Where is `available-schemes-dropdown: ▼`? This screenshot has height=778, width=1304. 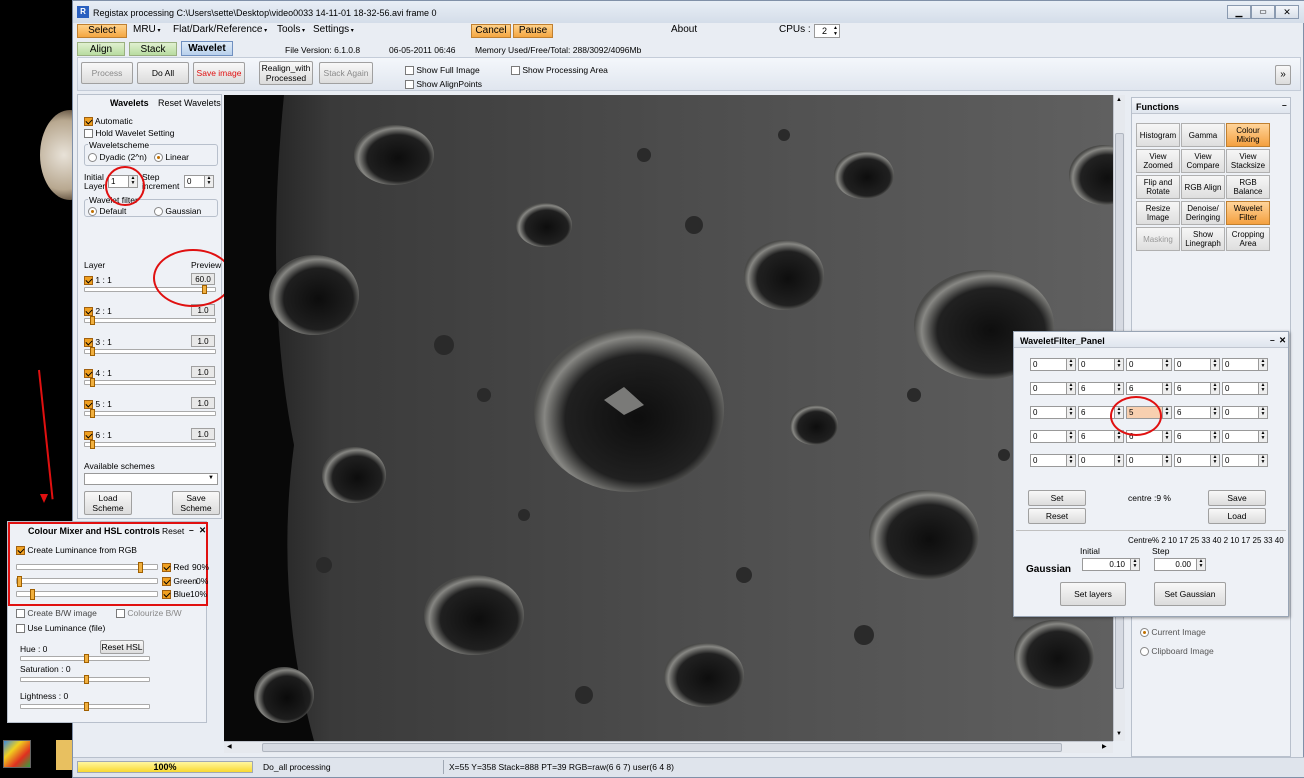
available-schemes-dropdown: ▼ is located at coordinates (151, 479).